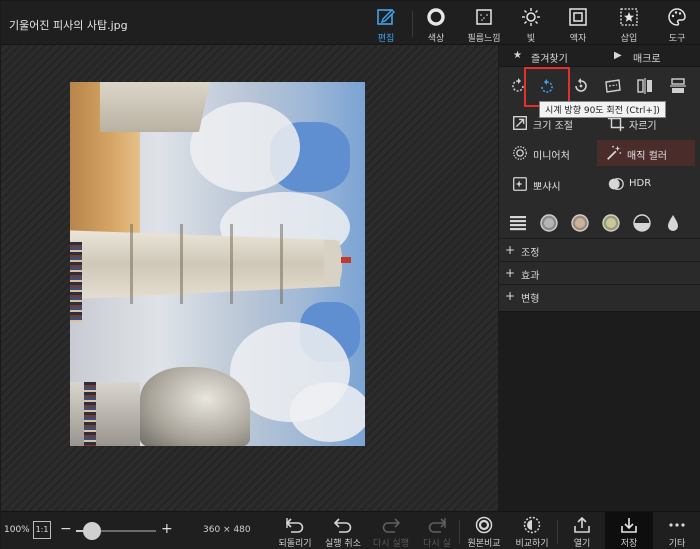 The image size is (700, 549). What do you see at coordinates (484, 25) in the screenshot?
I see `tab-film: 필름느낌` at bounding box center [484, 25].